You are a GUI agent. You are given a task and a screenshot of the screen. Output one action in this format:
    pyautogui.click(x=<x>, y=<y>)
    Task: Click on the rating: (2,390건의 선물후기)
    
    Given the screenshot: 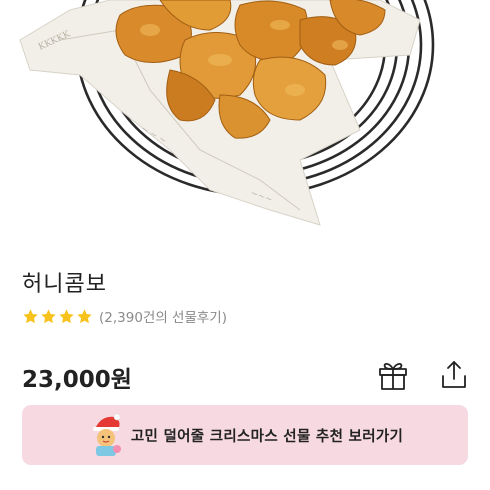 What is the action you would take?
    pyautogui.click(x=124, y=316)
    